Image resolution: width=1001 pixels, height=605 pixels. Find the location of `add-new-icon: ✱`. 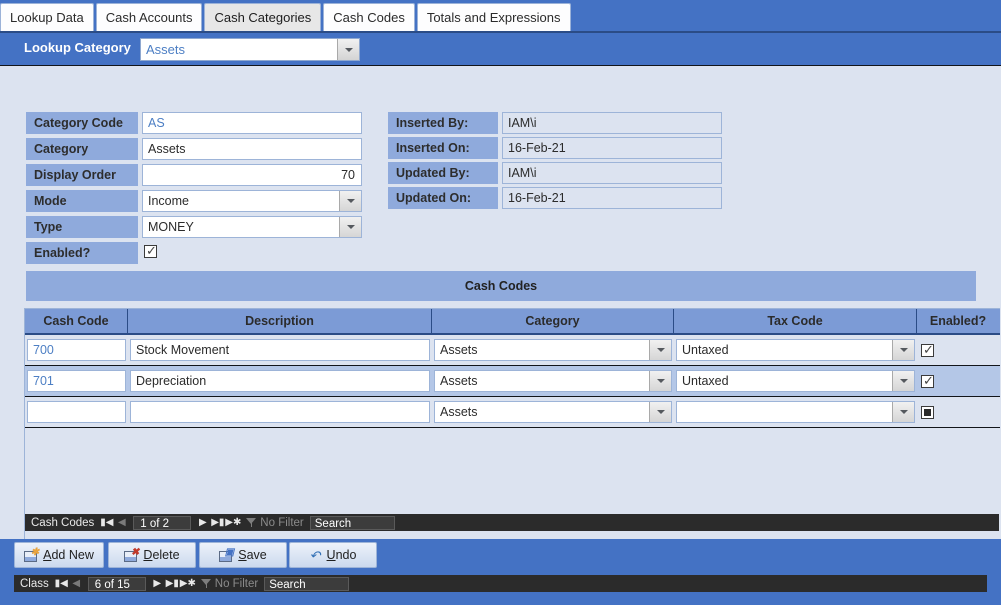

add-new-icon: ✱ is located at coordinates (31, 554).